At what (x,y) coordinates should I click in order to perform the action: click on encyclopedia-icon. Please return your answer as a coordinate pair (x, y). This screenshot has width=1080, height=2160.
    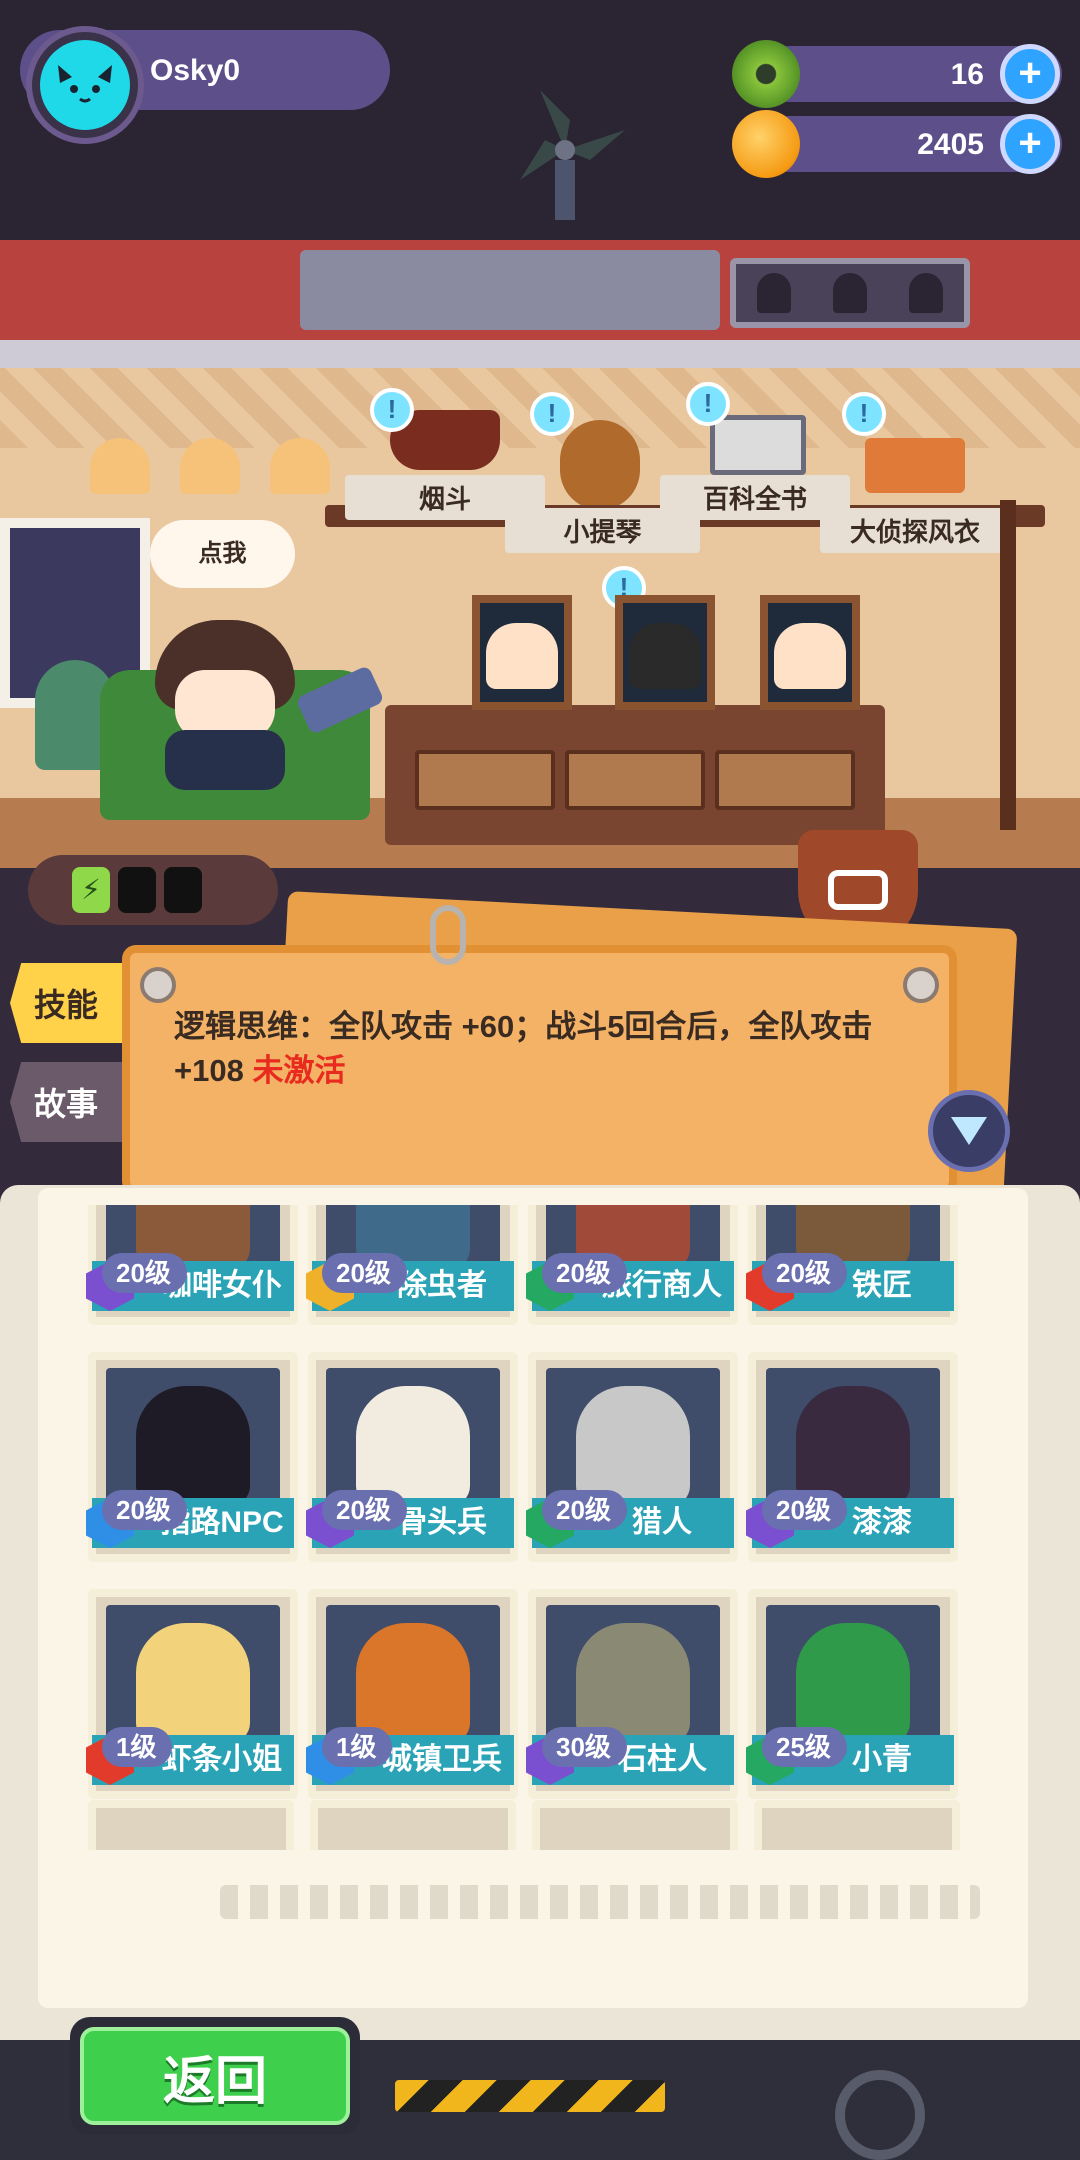
    Looking at the image, I should click on (758, 445).